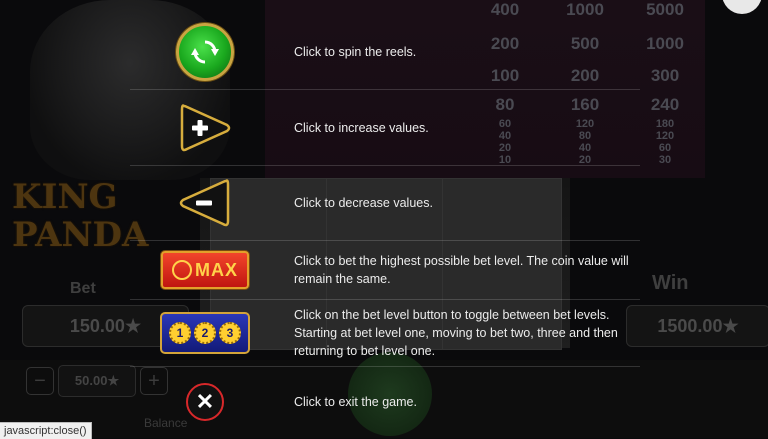 The image size is (768, 439). Describe the element at coordinates (205, 203) in the screenshot. I see `minus-triangle-icon` at that location.